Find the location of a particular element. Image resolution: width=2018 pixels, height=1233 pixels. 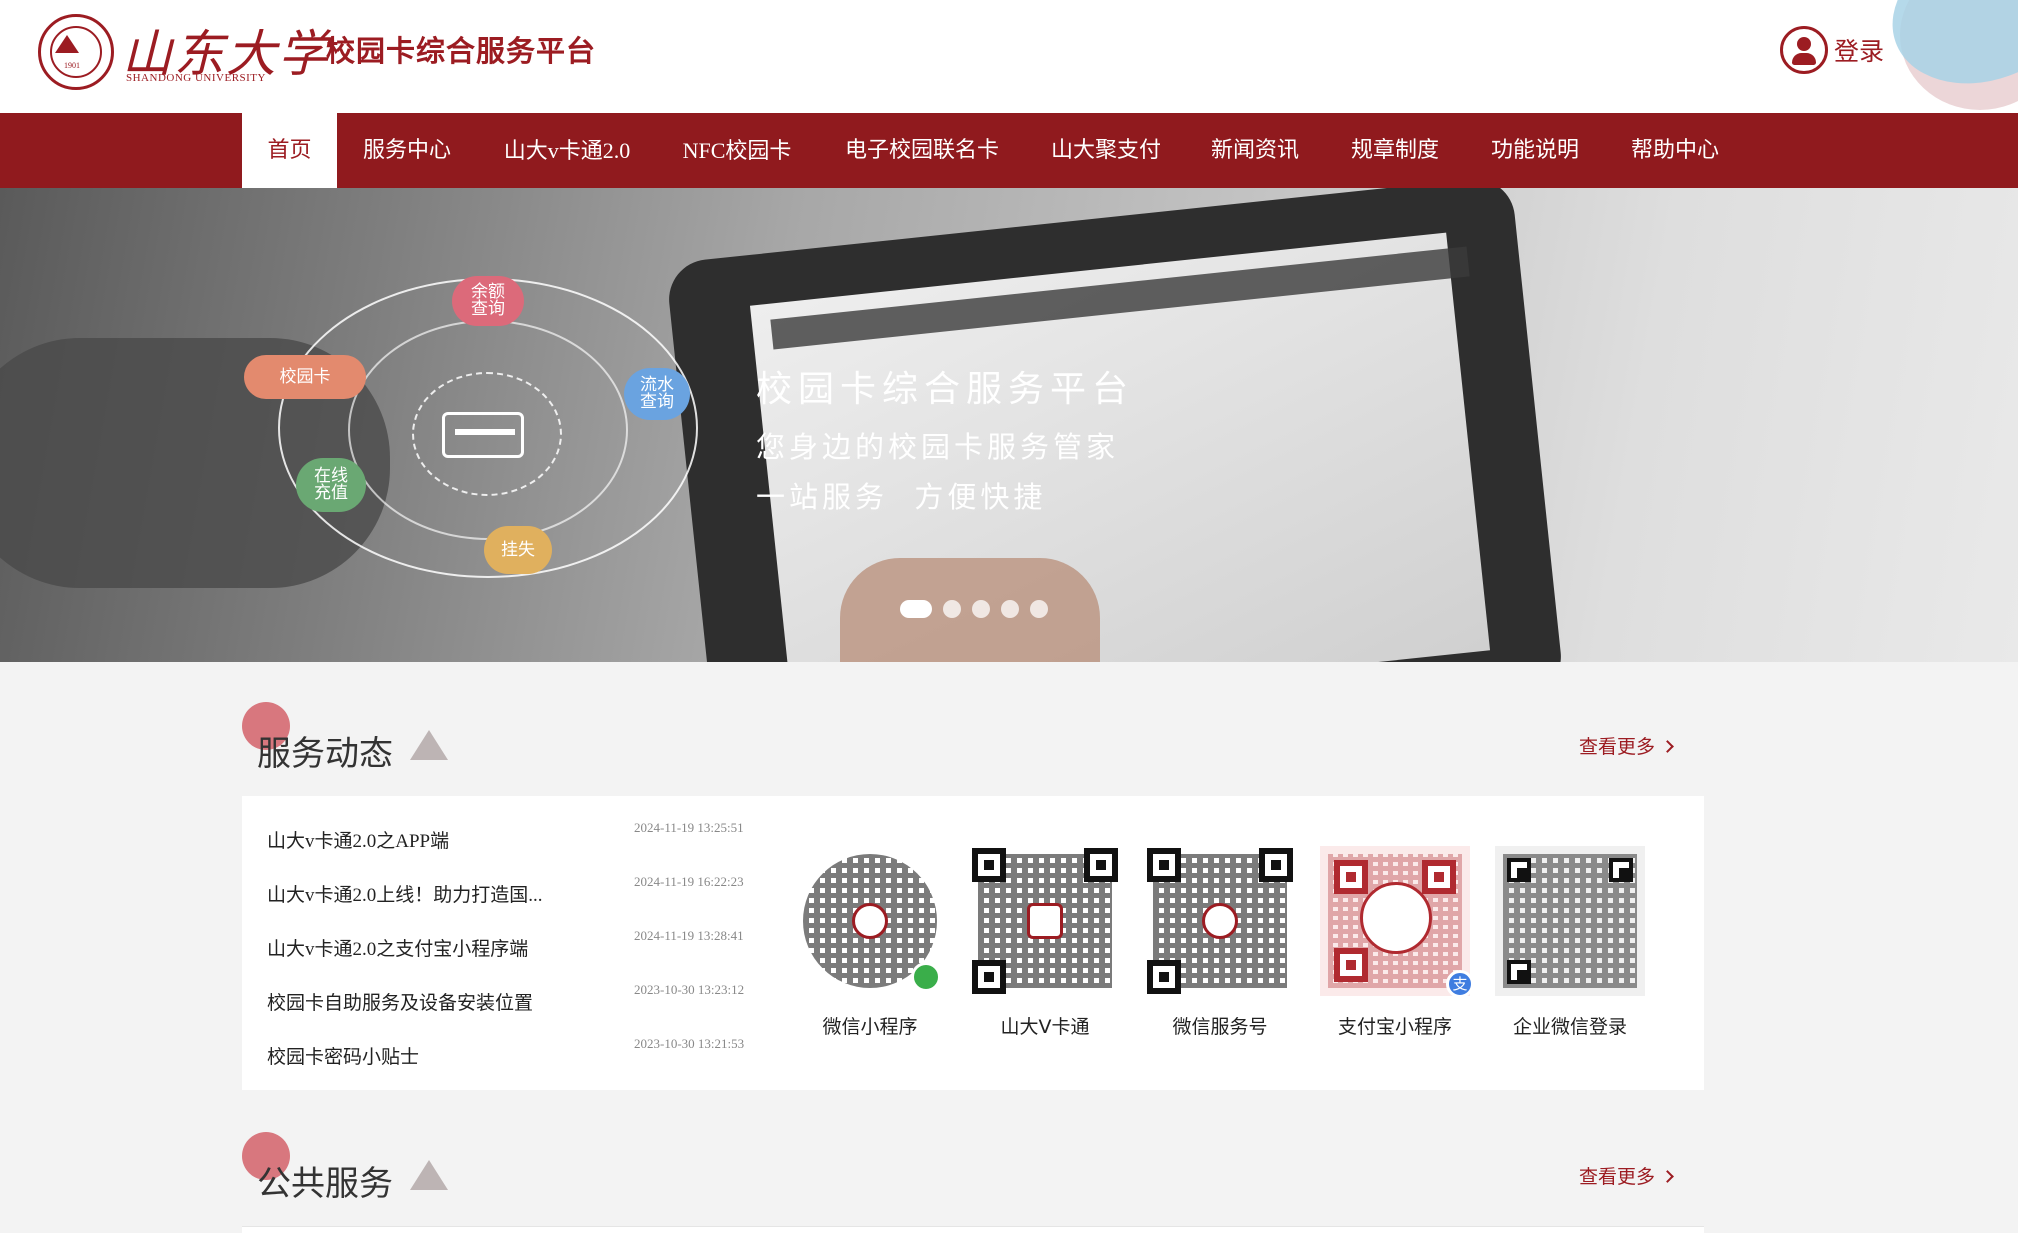

section-title: 服务动态 is located at coordinates (325, 754).